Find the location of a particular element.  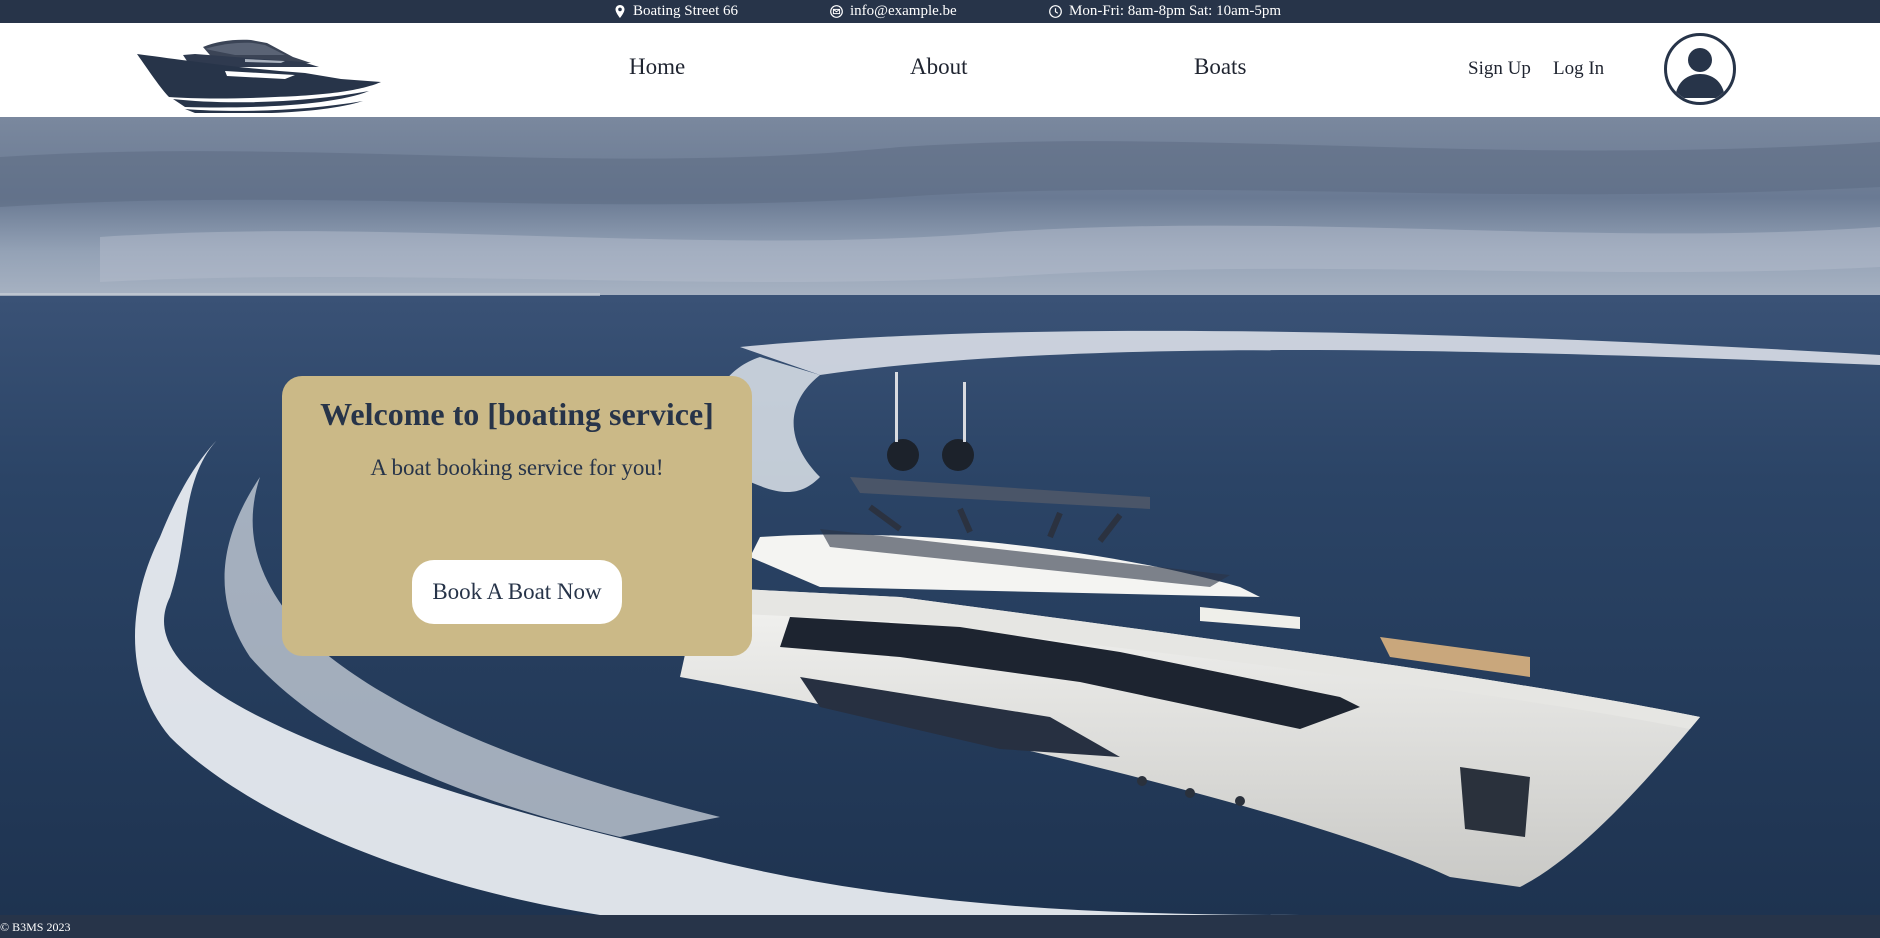

site-header: Home About Boats Sign Up Log In is located at coordinates (940, 70).